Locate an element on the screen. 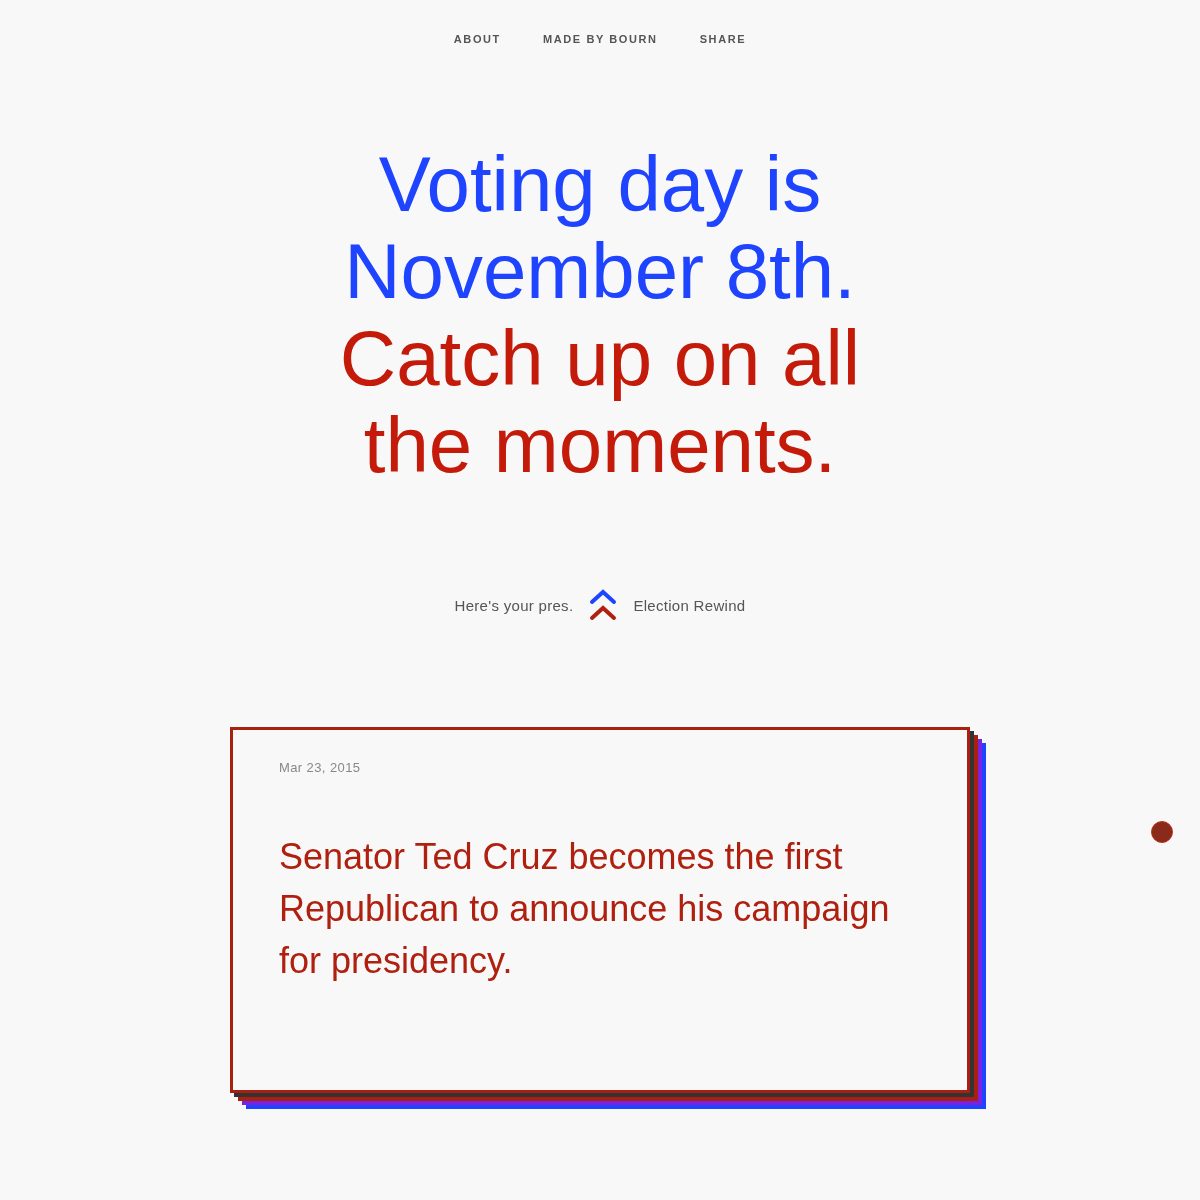 This screenshot has width=1200, height=1200. event-text: Senator Ted Cruz becomes the first Republican to announce his campaign for presidency. is located at coordinates (585, 909).